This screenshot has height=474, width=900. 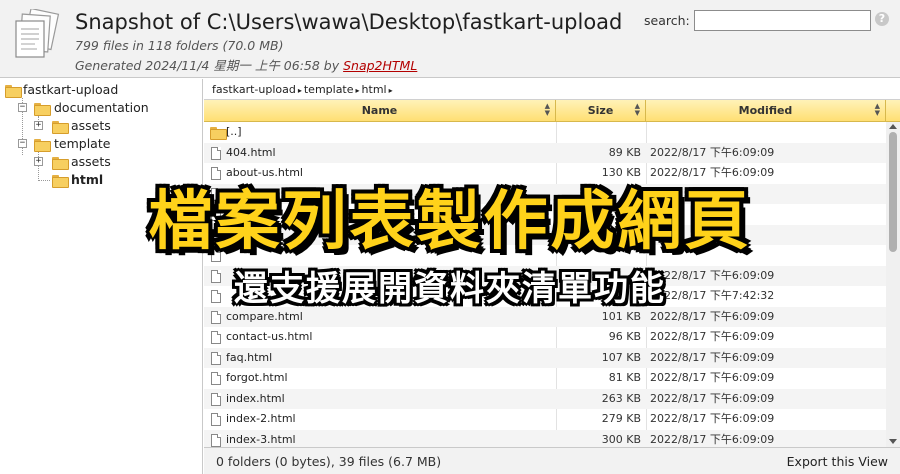 I want to click on table-header: Name ▲ ▼ Size ▲ ▼ Modified ▲ ▼, so click(x=552, y=111).